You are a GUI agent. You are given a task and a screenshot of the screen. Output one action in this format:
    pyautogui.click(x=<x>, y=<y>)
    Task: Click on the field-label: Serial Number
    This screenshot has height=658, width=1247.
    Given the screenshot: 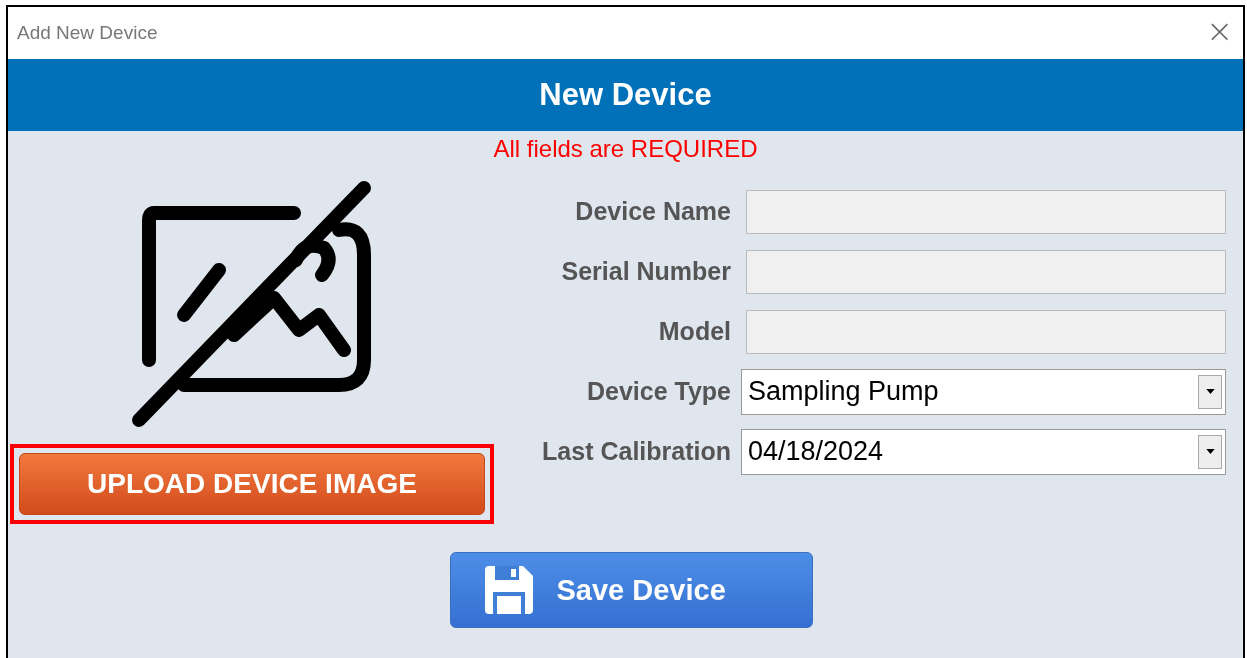 What is the action you would take?
    pyautogui.click(x=646, y=271)
    